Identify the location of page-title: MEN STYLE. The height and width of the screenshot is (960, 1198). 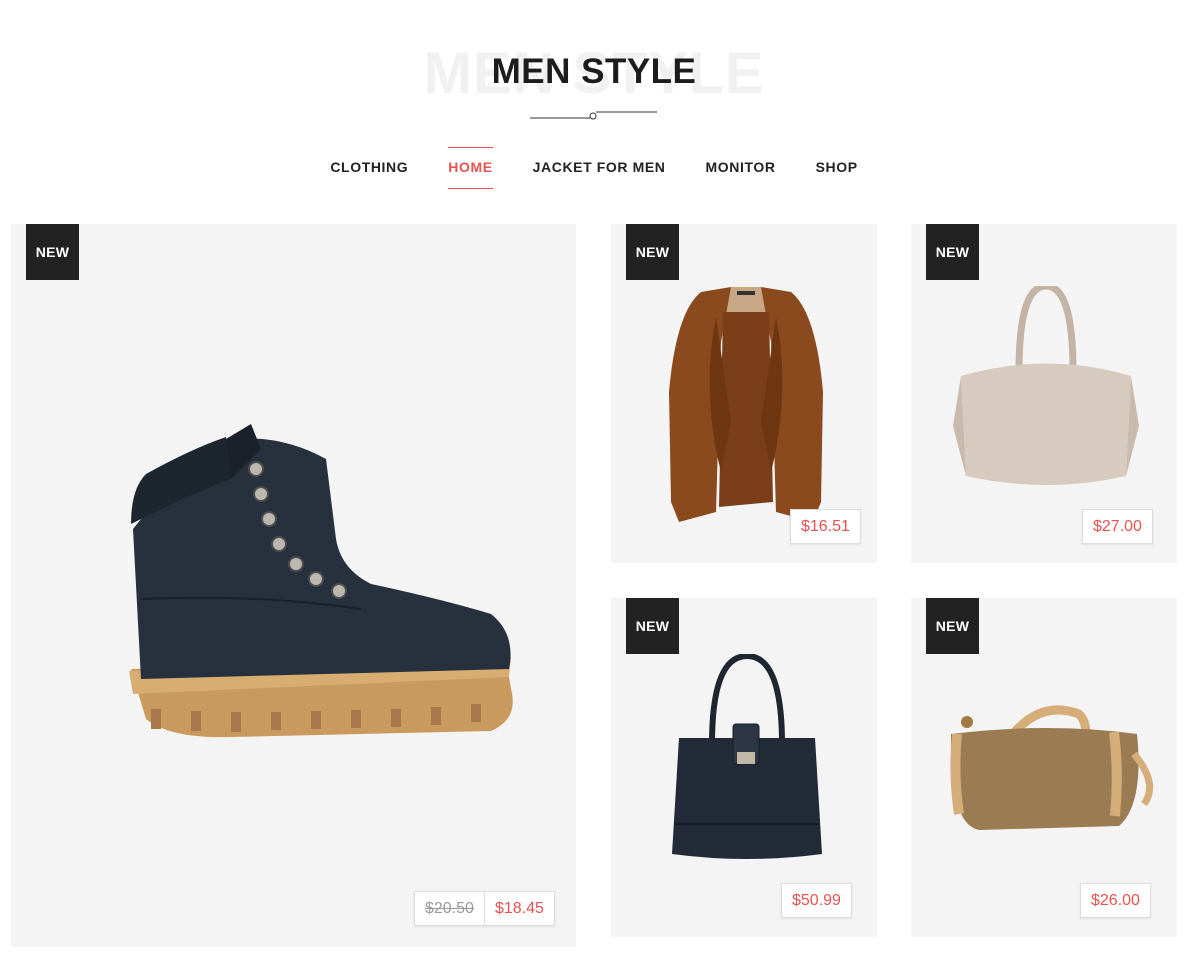
(594, 71).